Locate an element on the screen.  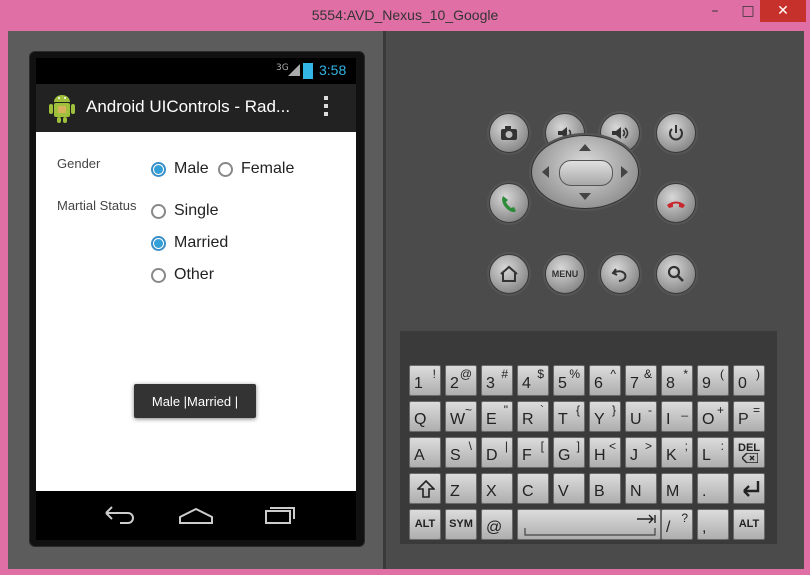
key-main: 4 is located at coordinates (526, 383).